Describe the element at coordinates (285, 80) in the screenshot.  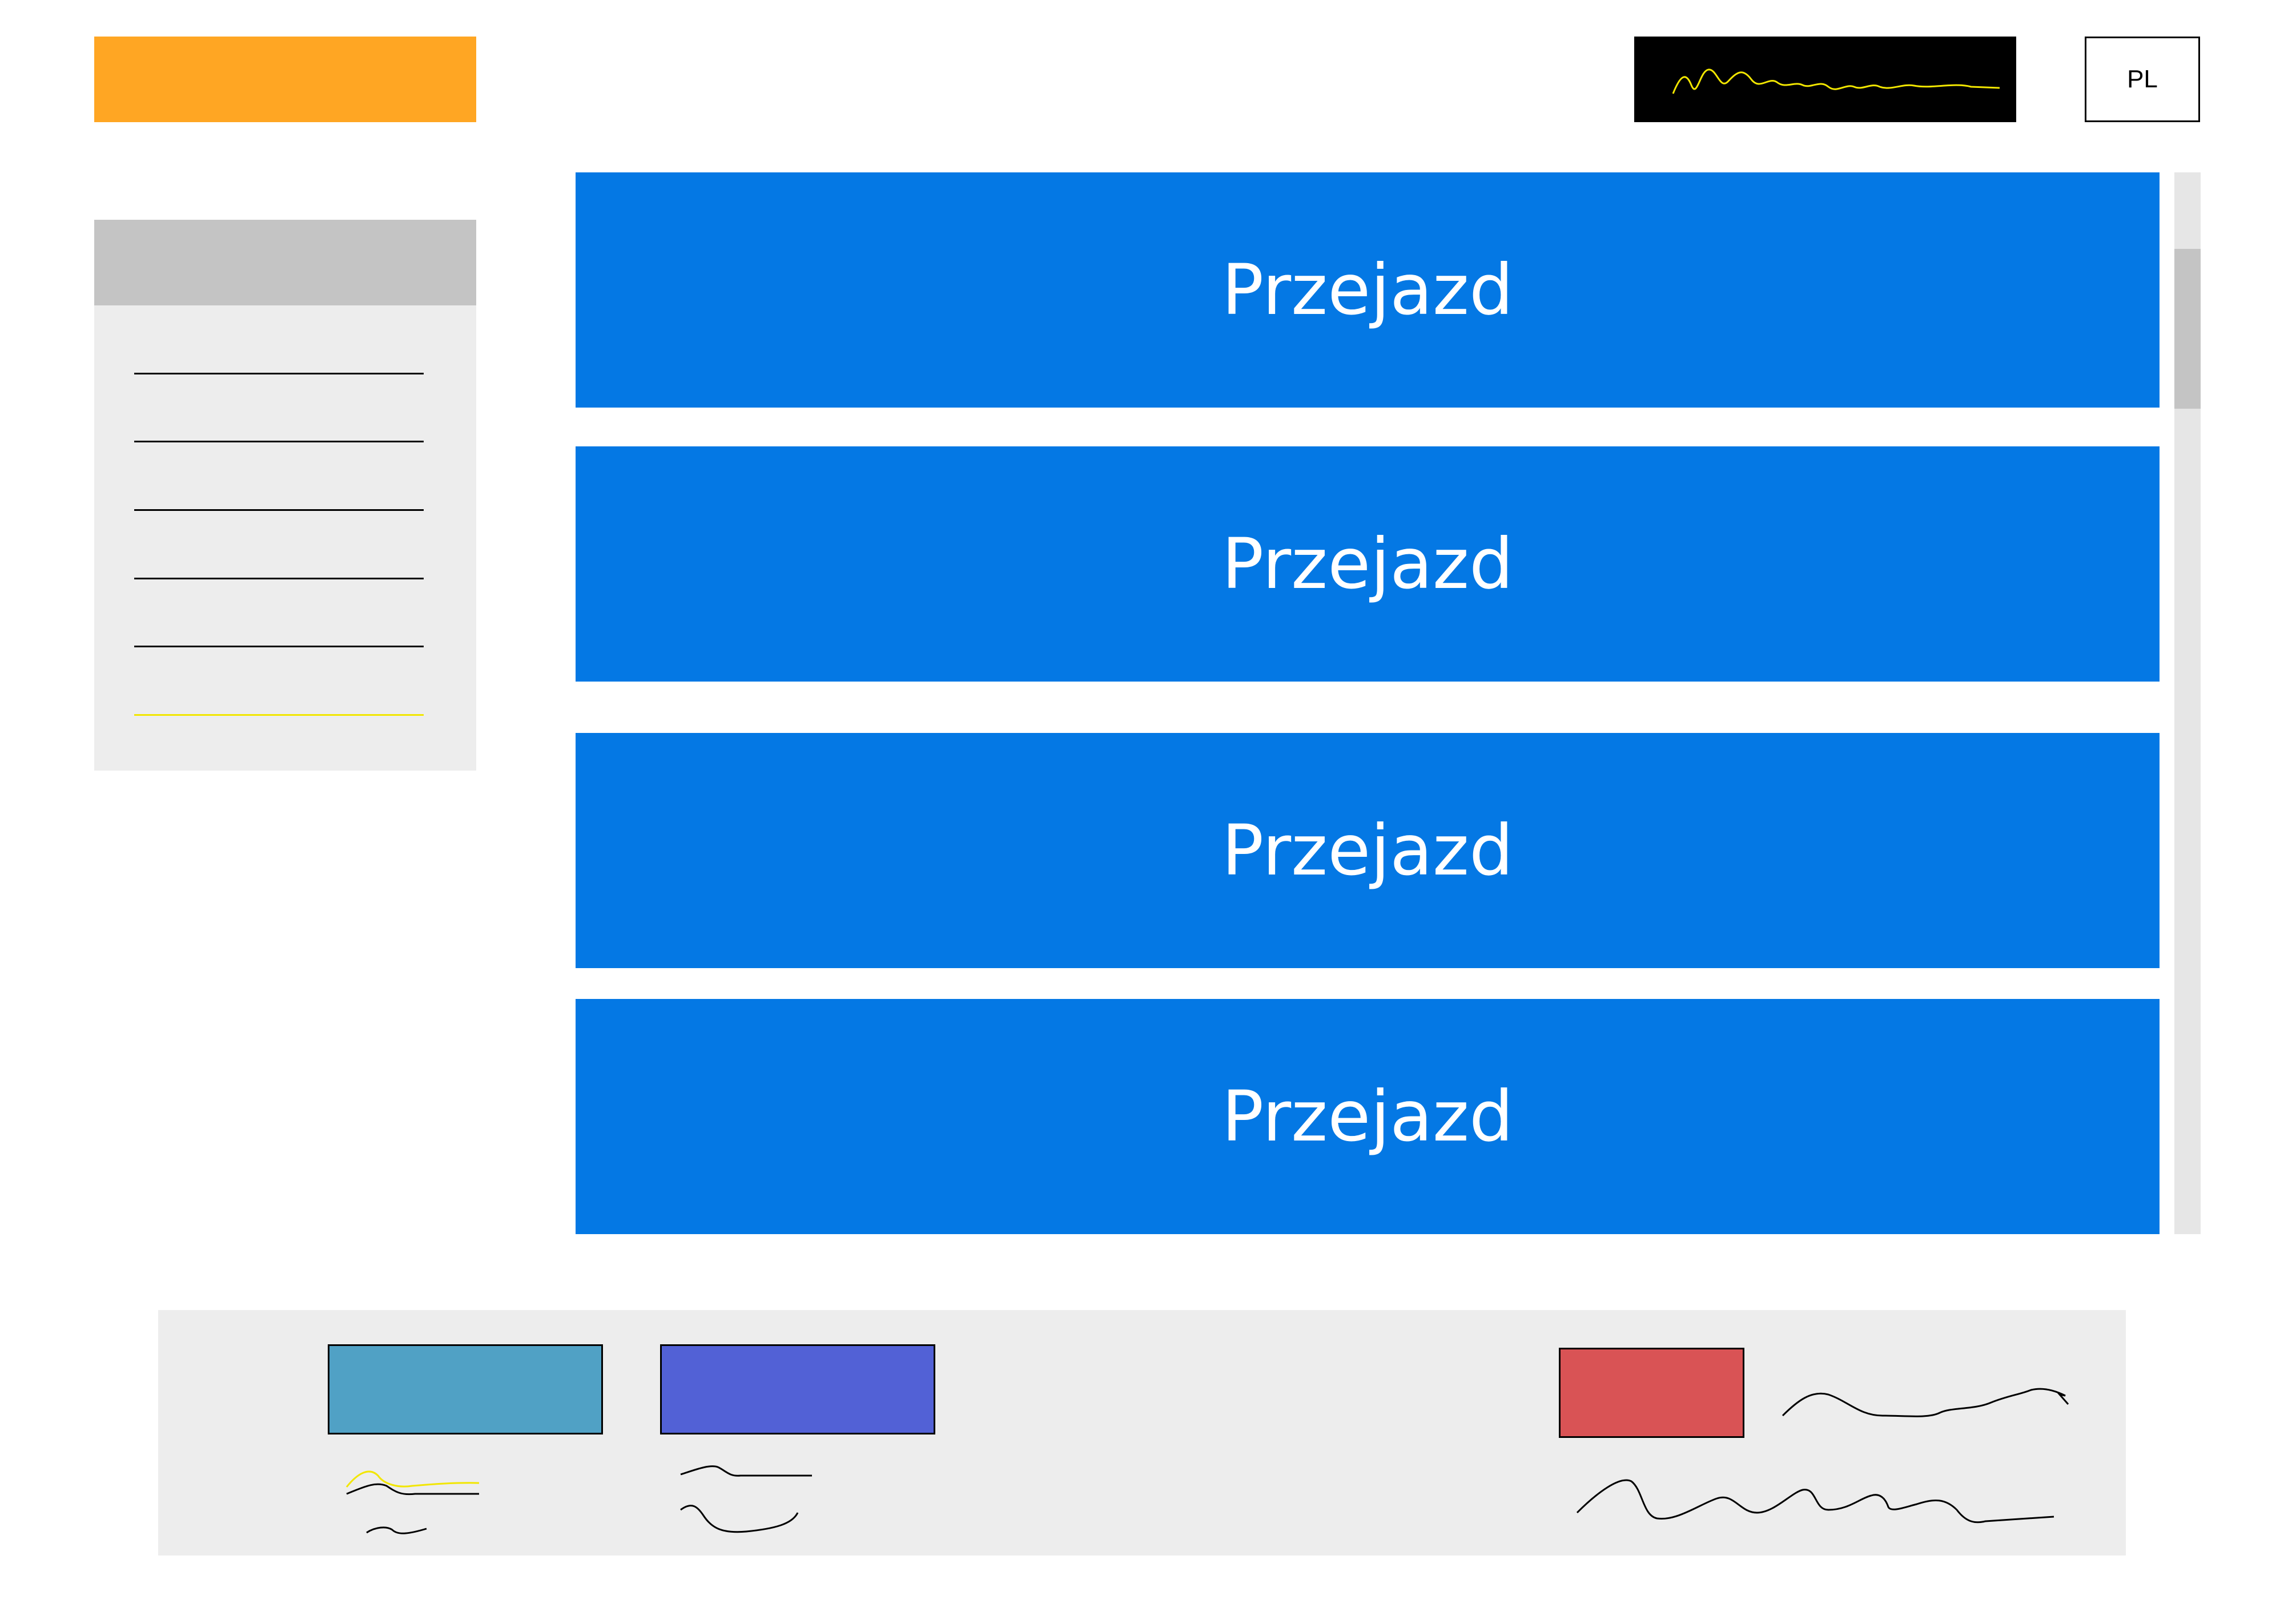
I see `app-logo` at that location.